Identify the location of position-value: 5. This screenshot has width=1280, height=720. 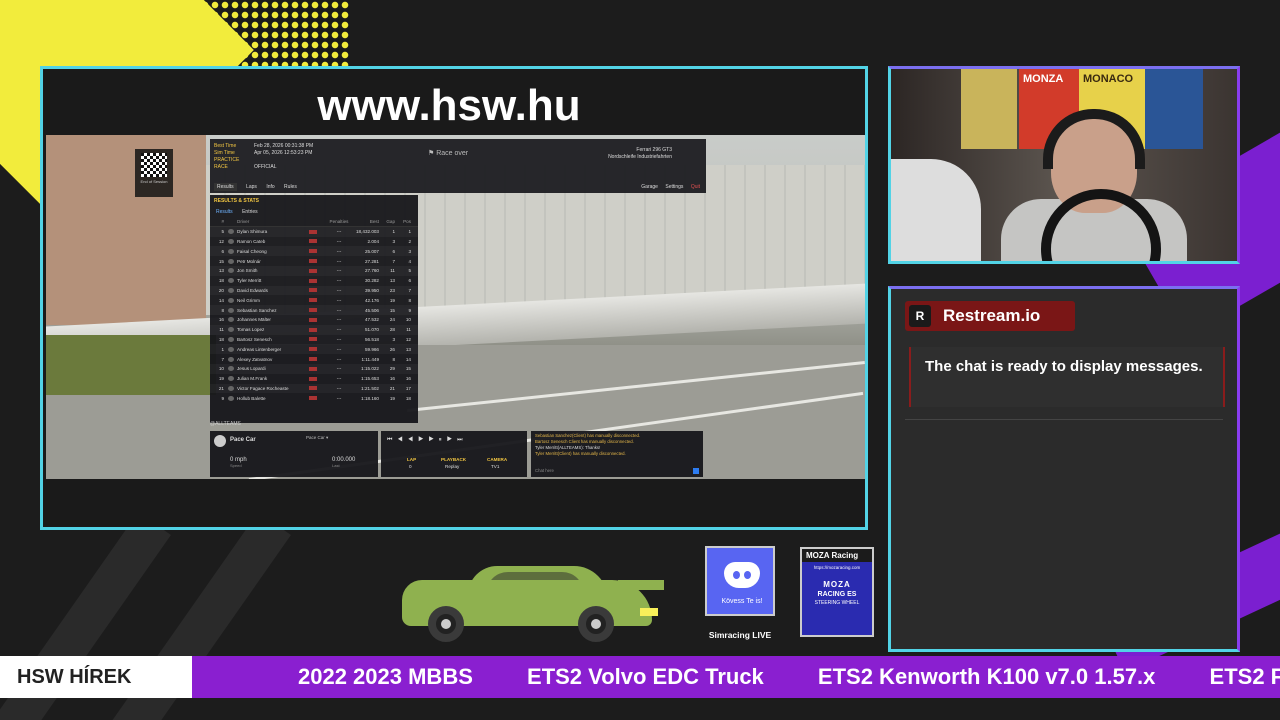
(409, 271).